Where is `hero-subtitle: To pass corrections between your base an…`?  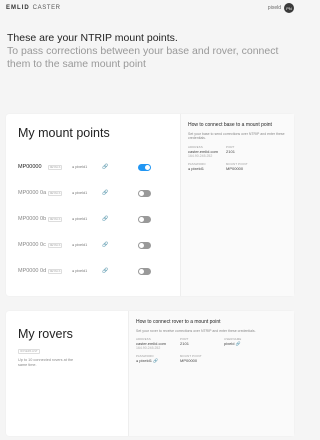
hero-subtitle: To pass corrections between your base an… is located at coordinates (143, 57).